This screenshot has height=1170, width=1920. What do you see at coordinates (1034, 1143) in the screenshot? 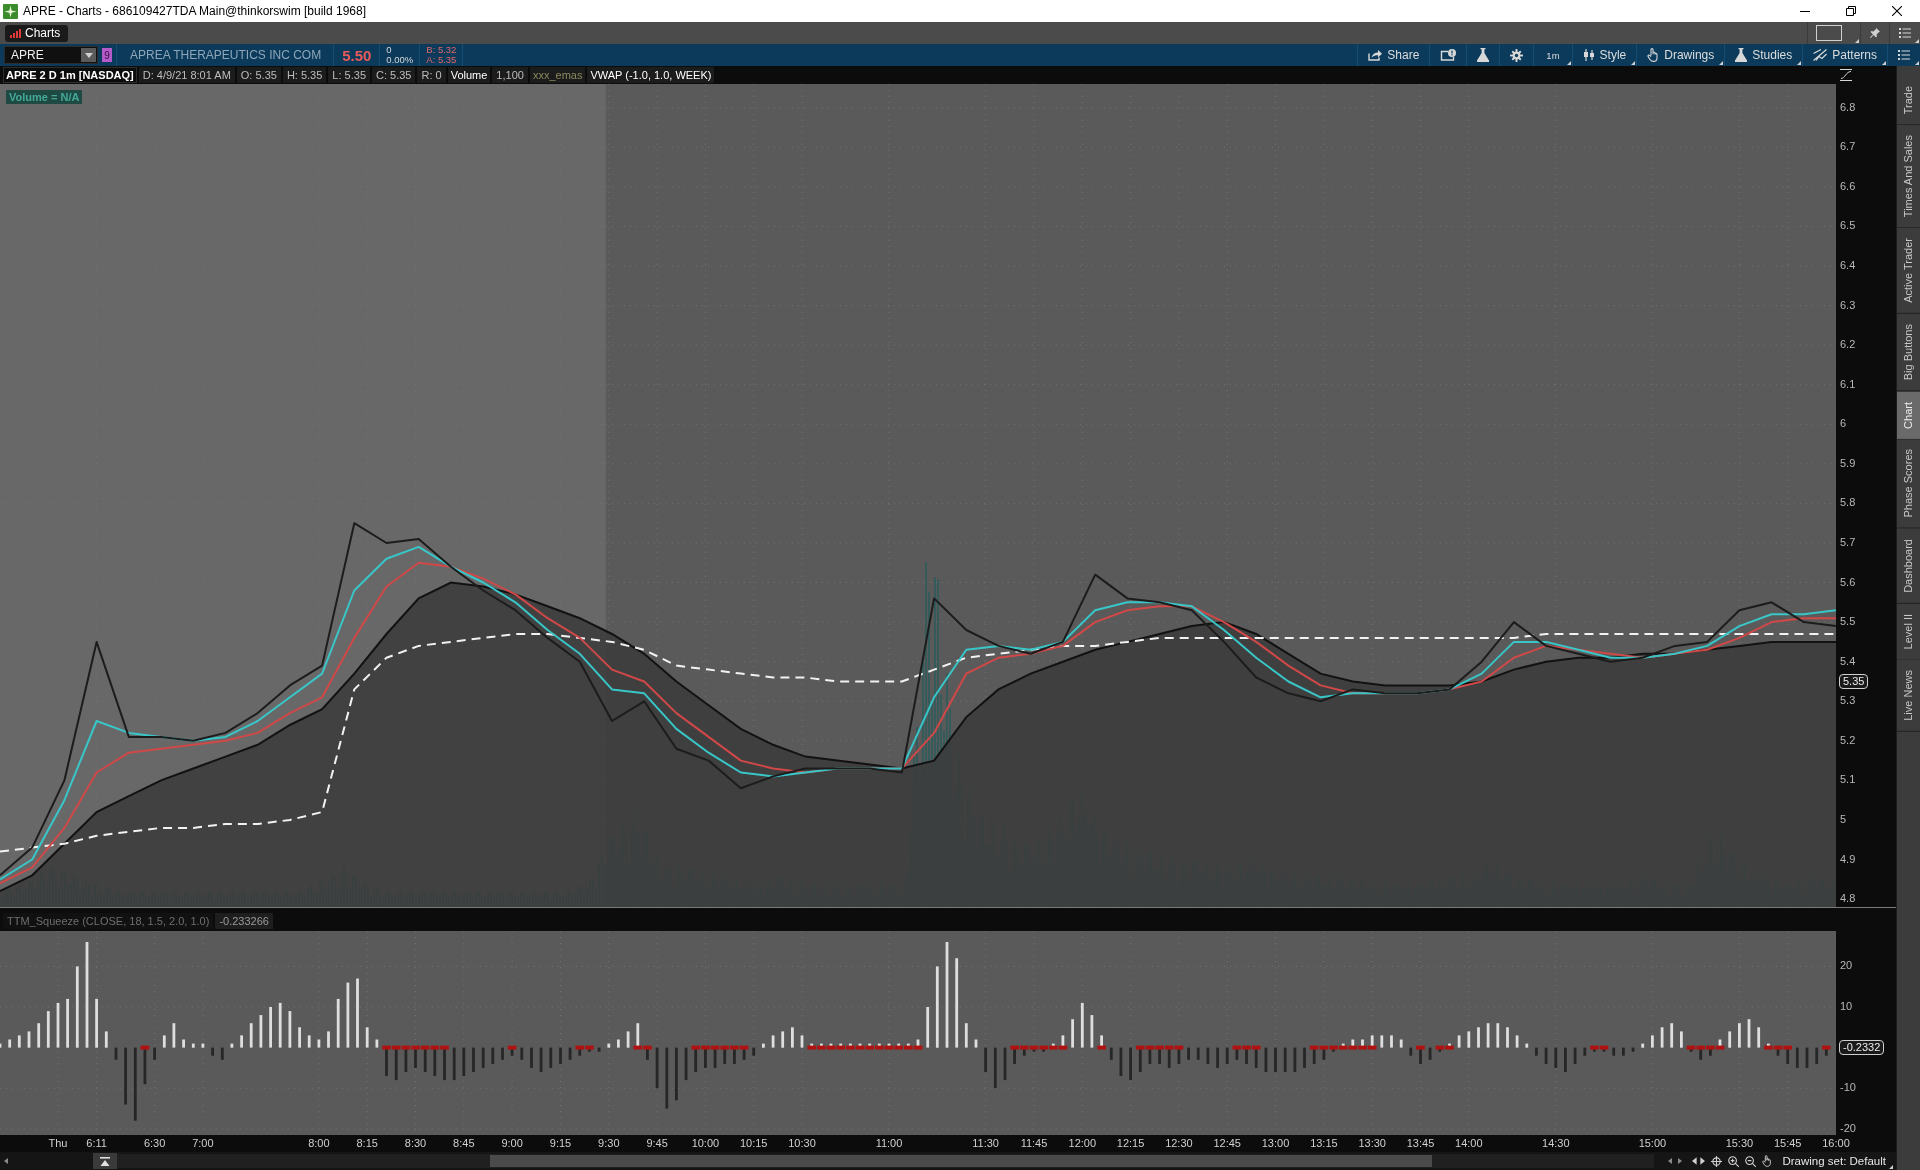
I see `time-label: 11:45` at bounding box center [1034, 1143].